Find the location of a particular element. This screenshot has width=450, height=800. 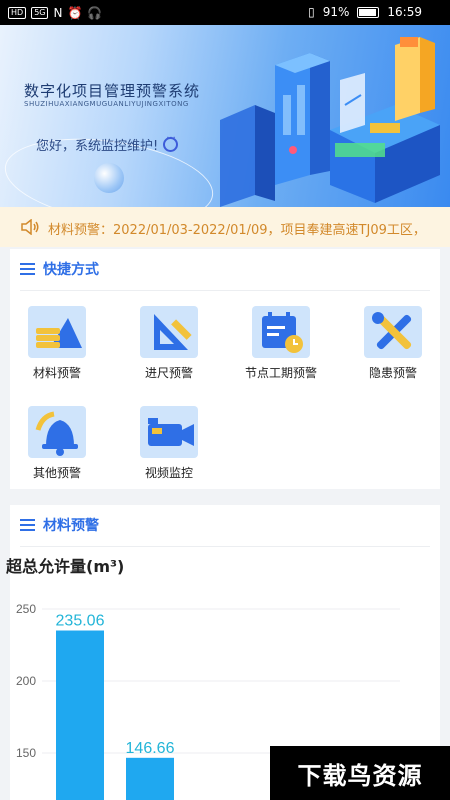

shortcut-progress-warning: 进尺预警 is located at coordinates (169, 343).